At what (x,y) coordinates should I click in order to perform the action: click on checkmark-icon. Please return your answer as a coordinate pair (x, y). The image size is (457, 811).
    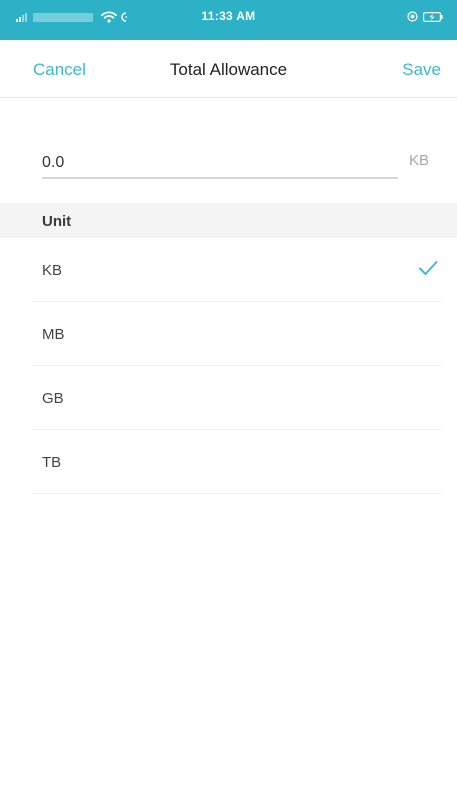
    Looking at the image, I should click on (428, 268).